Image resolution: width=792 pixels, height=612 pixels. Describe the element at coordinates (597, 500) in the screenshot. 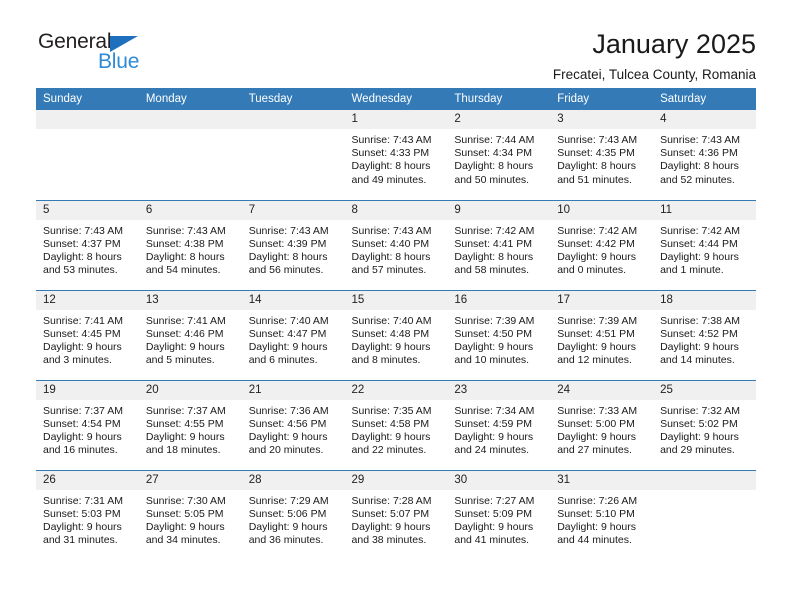

I see `day-detail-line: Sunrise: 7:26 AM` at that location.